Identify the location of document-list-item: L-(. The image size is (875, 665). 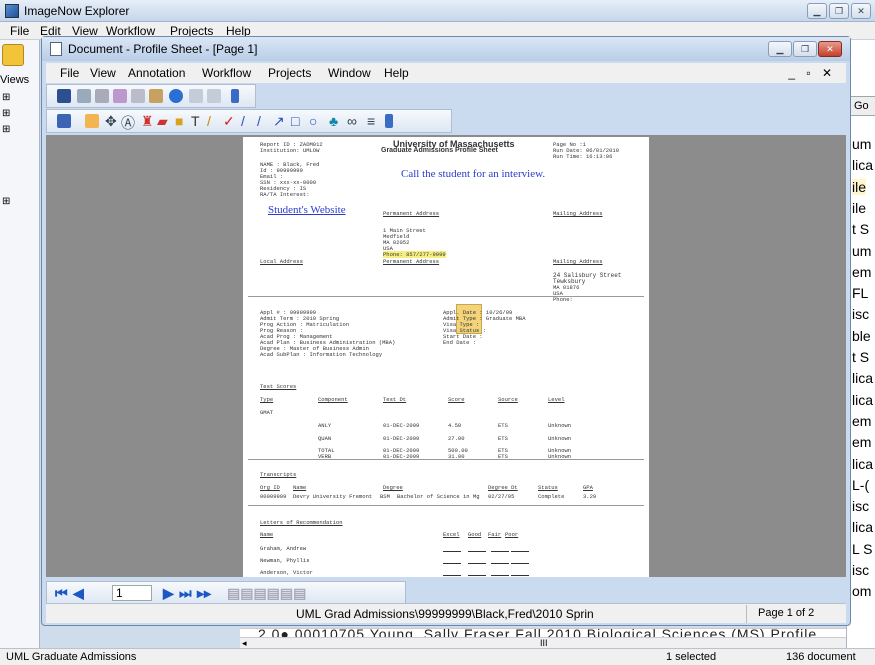
(860, 485).